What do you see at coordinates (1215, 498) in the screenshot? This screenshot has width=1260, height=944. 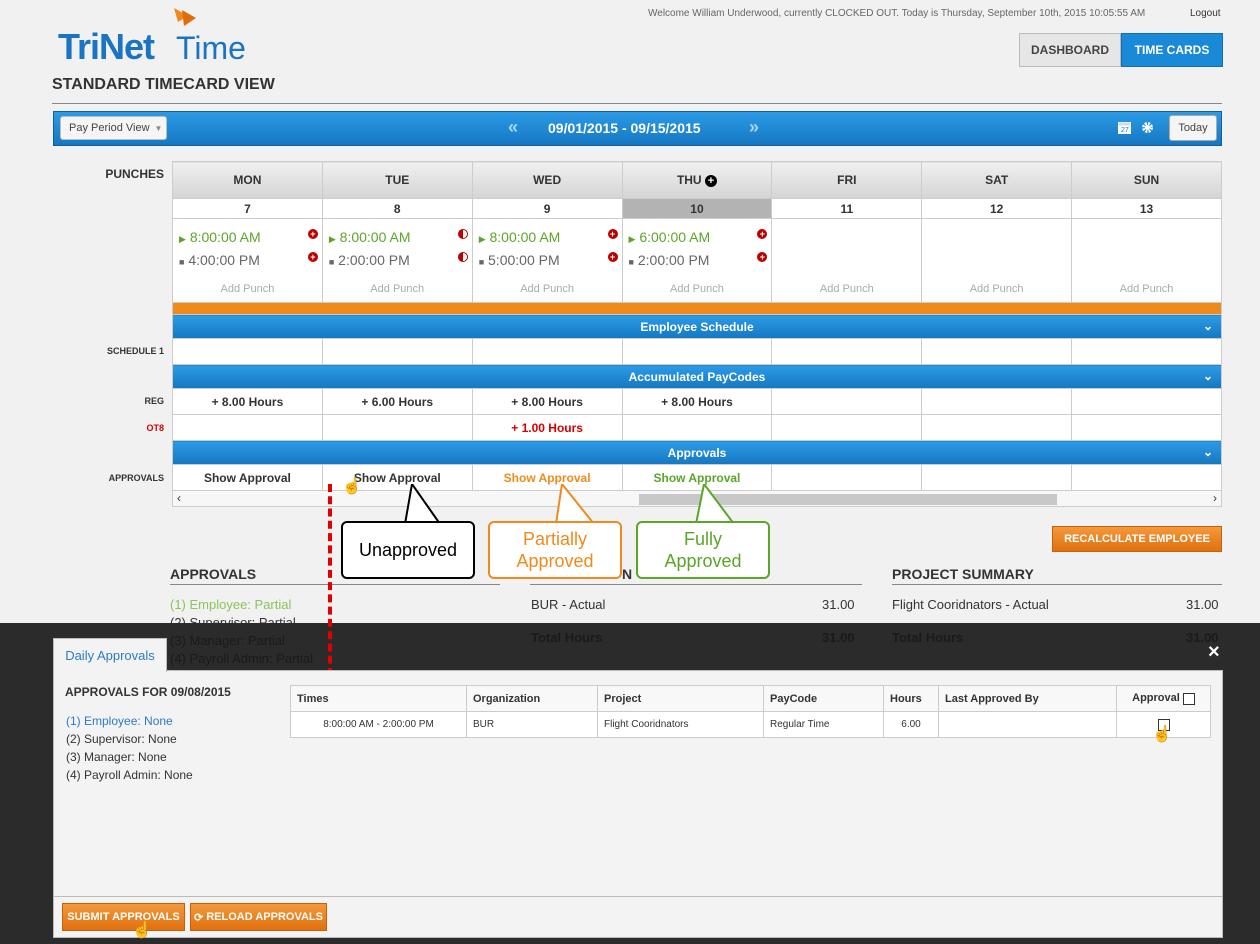 I see `scroll-right-icon: ›` at bounding box center [1215, 498].